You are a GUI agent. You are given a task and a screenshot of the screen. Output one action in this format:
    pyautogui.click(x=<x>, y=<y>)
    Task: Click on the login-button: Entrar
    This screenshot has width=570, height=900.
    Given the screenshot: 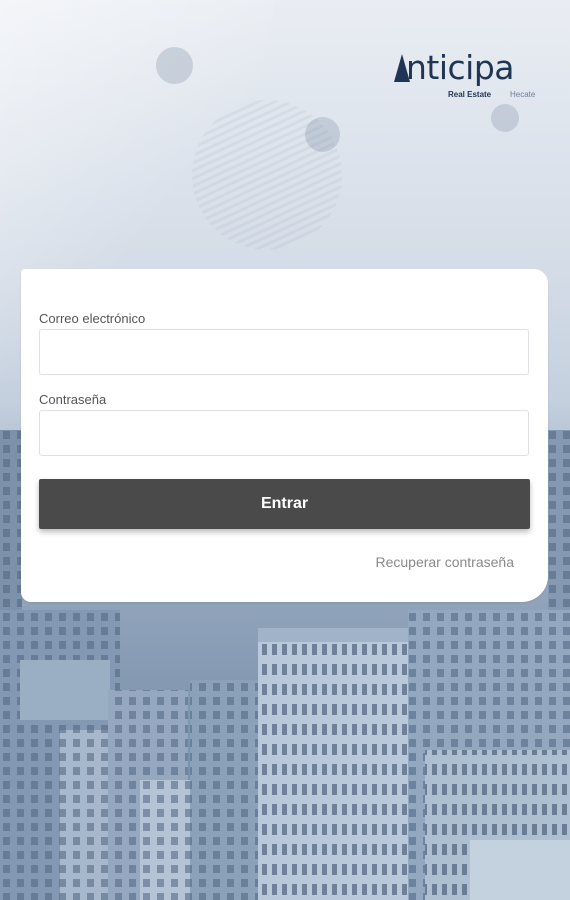 What is the action you would take?
    pyautogui.click(x=284, y=504)
    